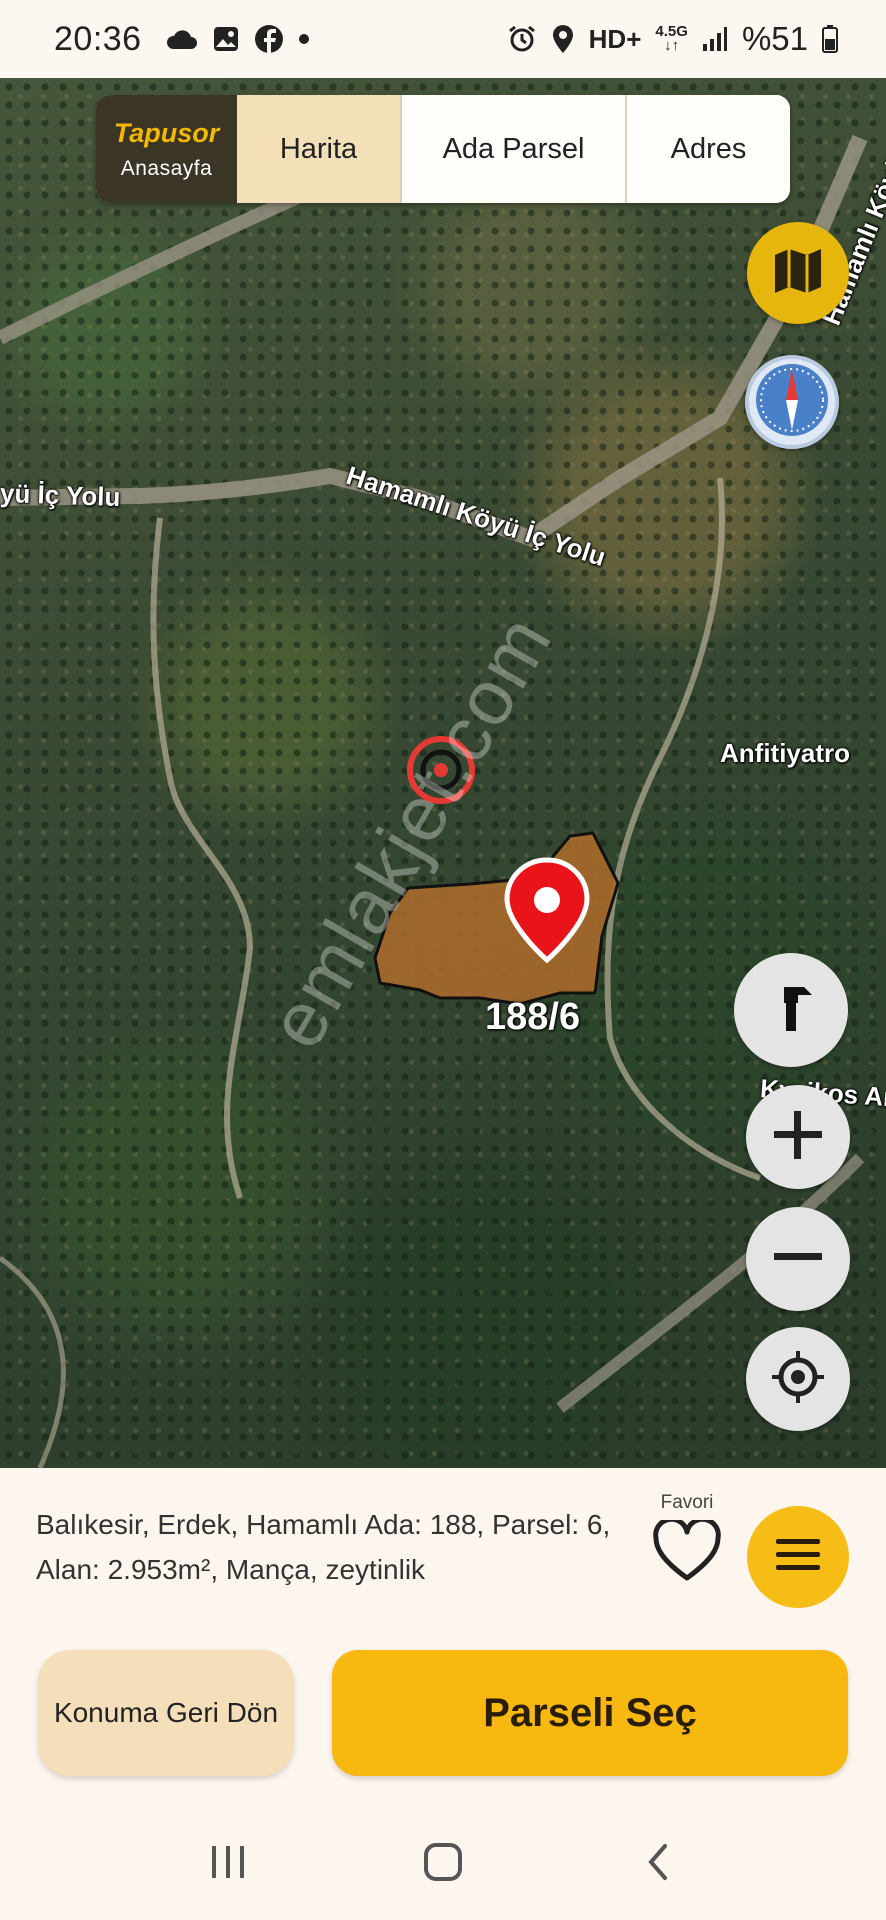  I want to click on zoom-out-button, so click(798, 1259).